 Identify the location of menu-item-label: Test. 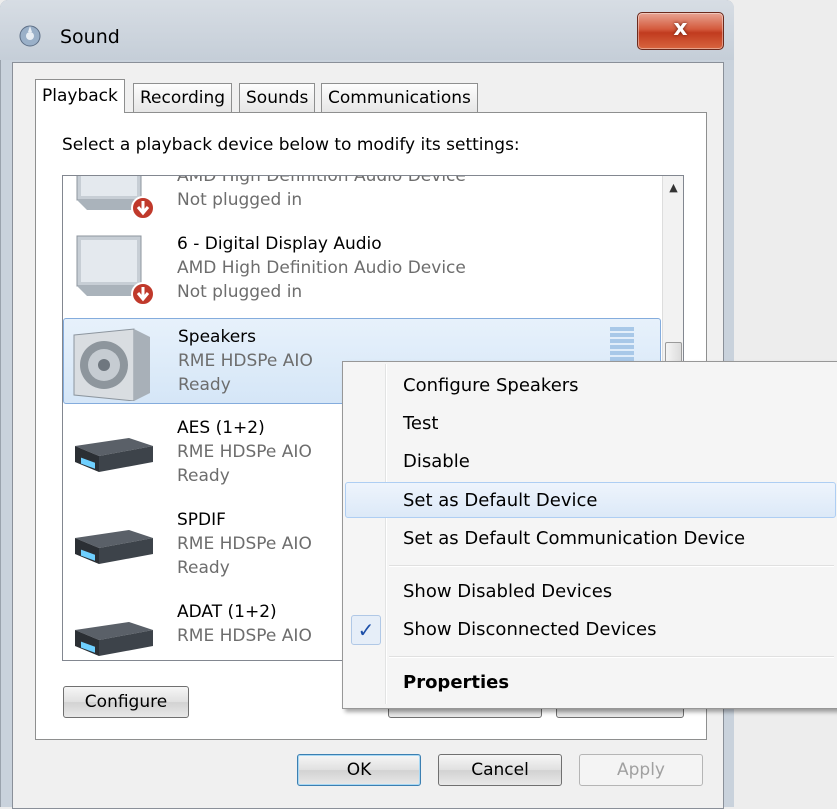
(421, 423).